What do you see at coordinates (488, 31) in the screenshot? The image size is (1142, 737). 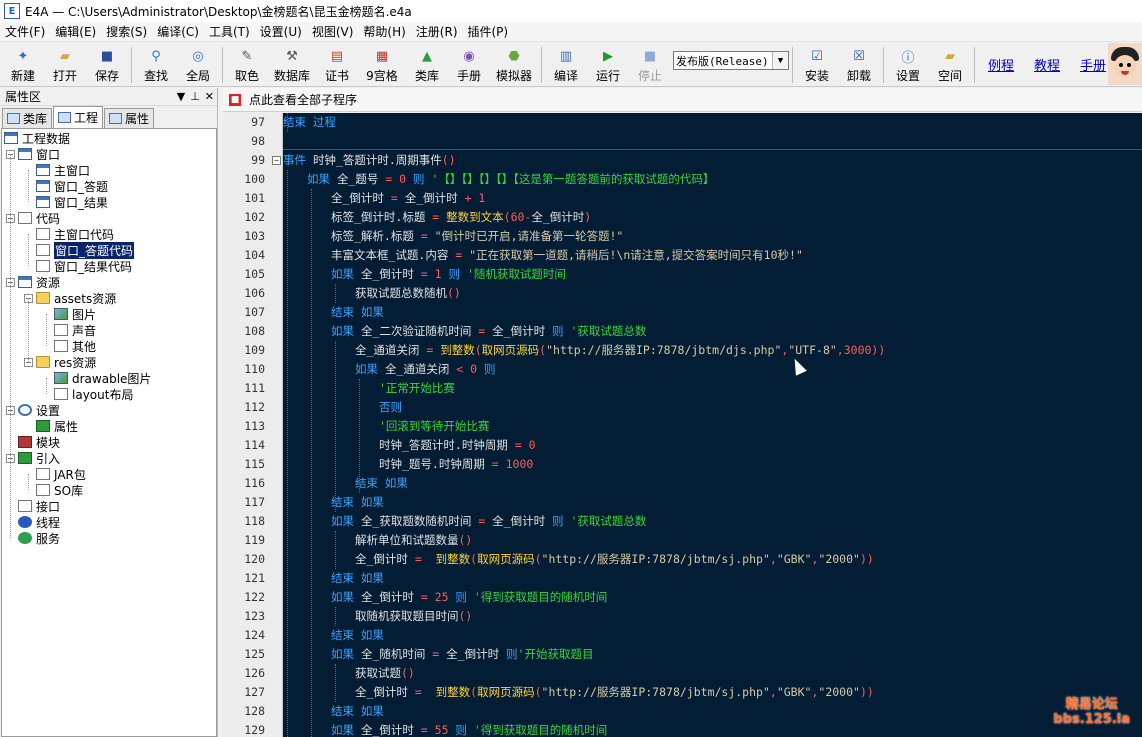 I see `menu-item: 插件(P)` at bounding box center [488, 31].